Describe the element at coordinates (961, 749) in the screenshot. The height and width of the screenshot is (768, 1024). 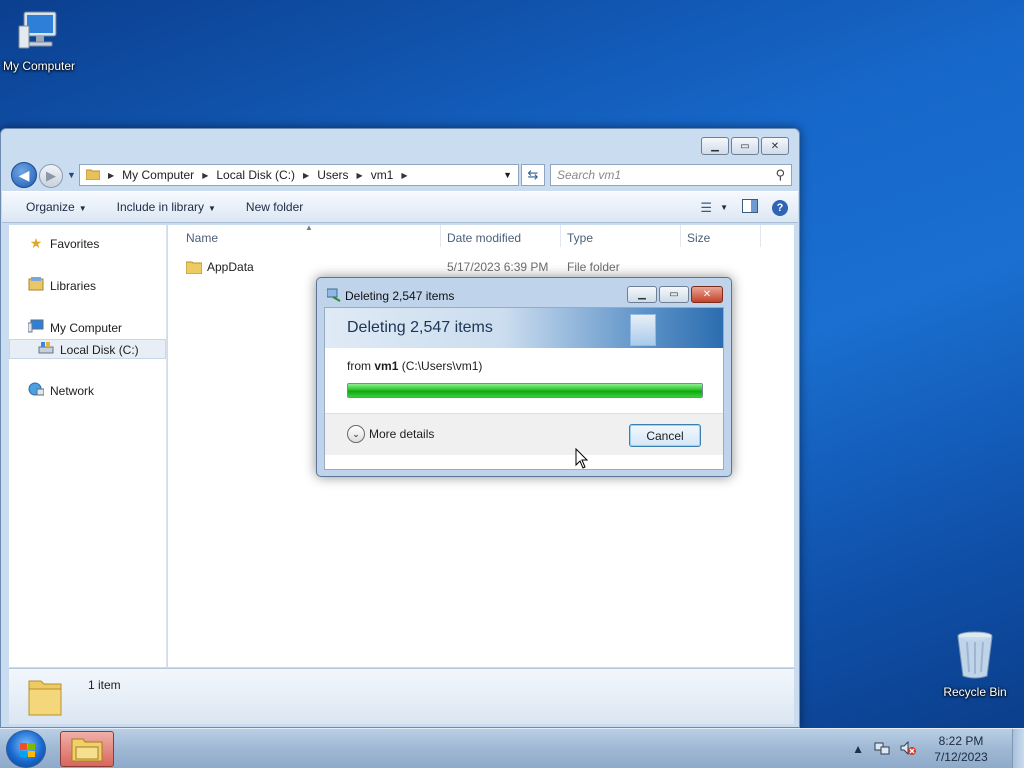
I see `clock: 8:22 PM 7/12/2023` at that location.